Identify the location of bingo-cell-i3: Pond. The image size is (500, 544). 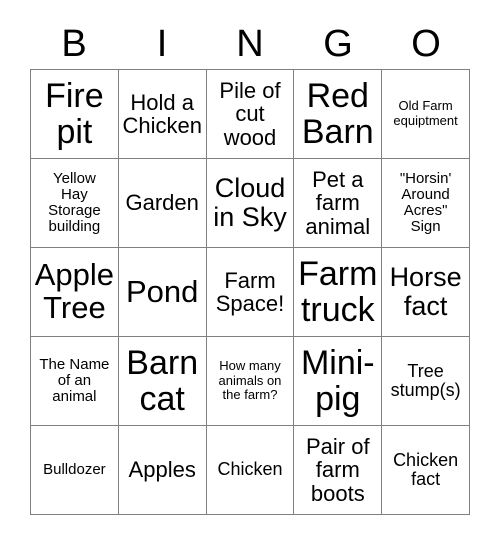
(162, 292).